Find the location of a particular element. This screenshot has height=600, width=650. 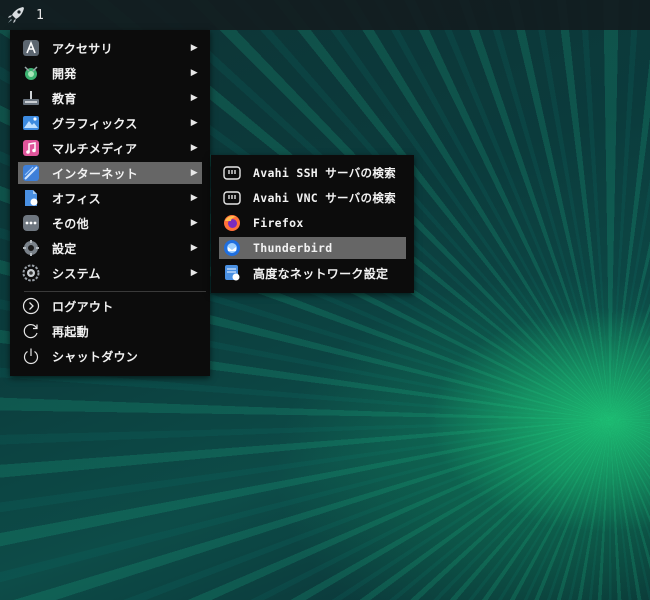

menu-item-settings: 設定 ▶ is located at coordinates (110, 248).